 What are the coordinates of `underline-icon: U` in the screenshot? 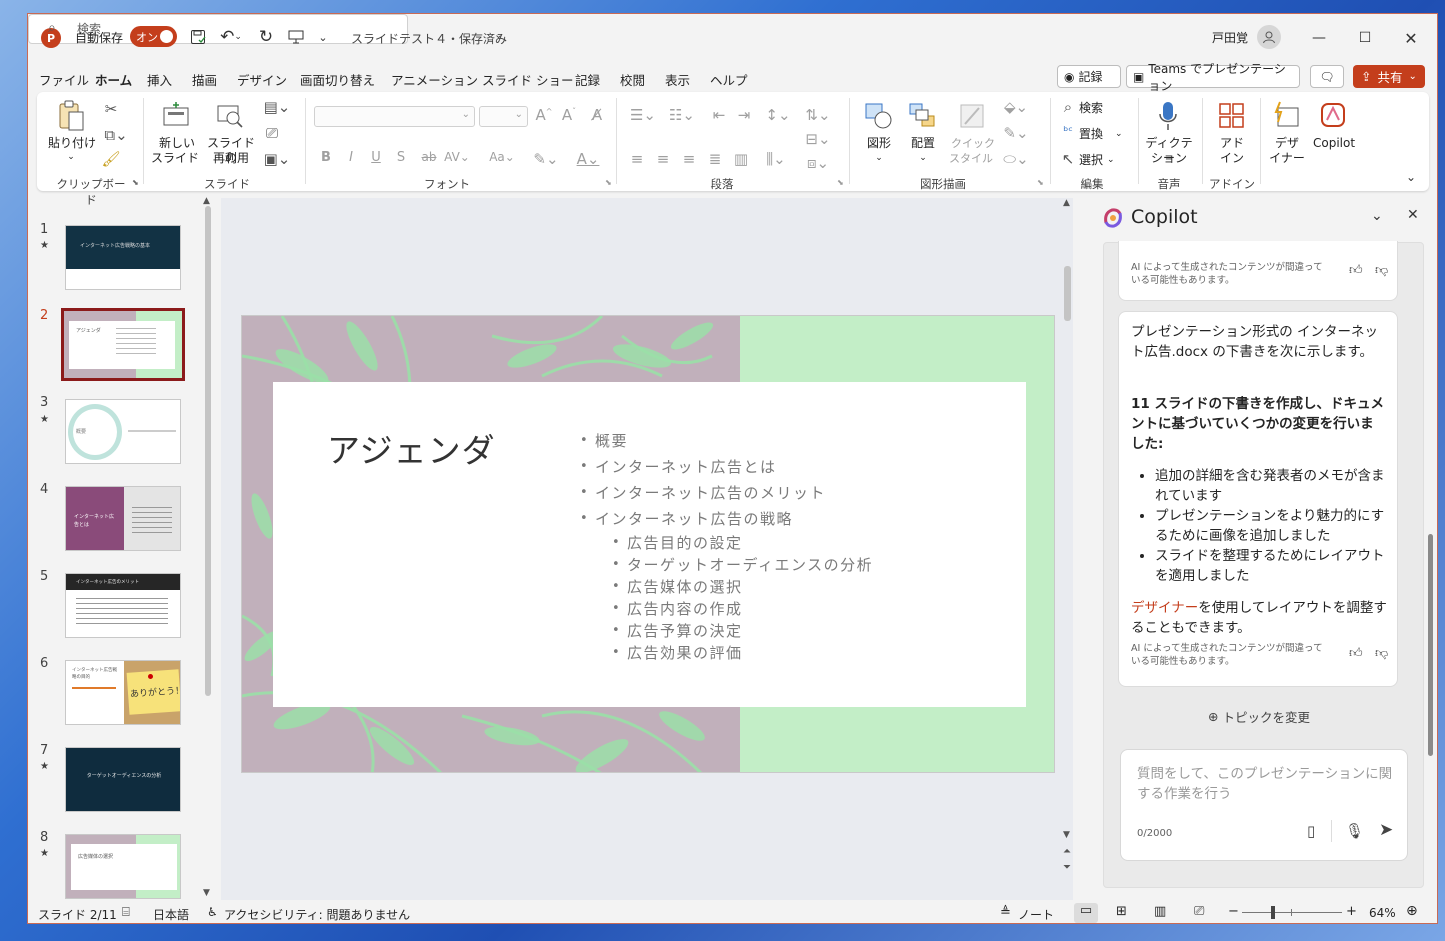 It's located at (376, 157).